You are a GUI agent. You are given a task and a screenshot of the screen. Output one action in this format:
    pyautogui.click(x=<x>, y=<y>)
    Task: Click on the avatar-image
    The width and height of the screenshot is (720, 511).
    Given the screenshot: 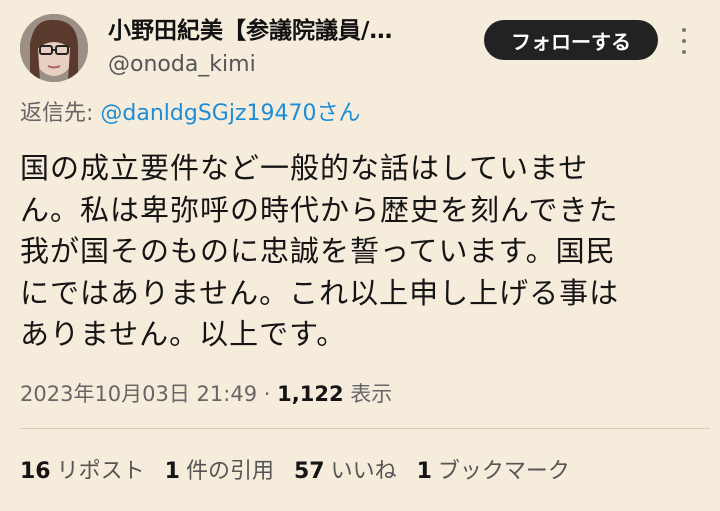 What is the action you would take?
    pyautogui.click(x=54, y=48)
    